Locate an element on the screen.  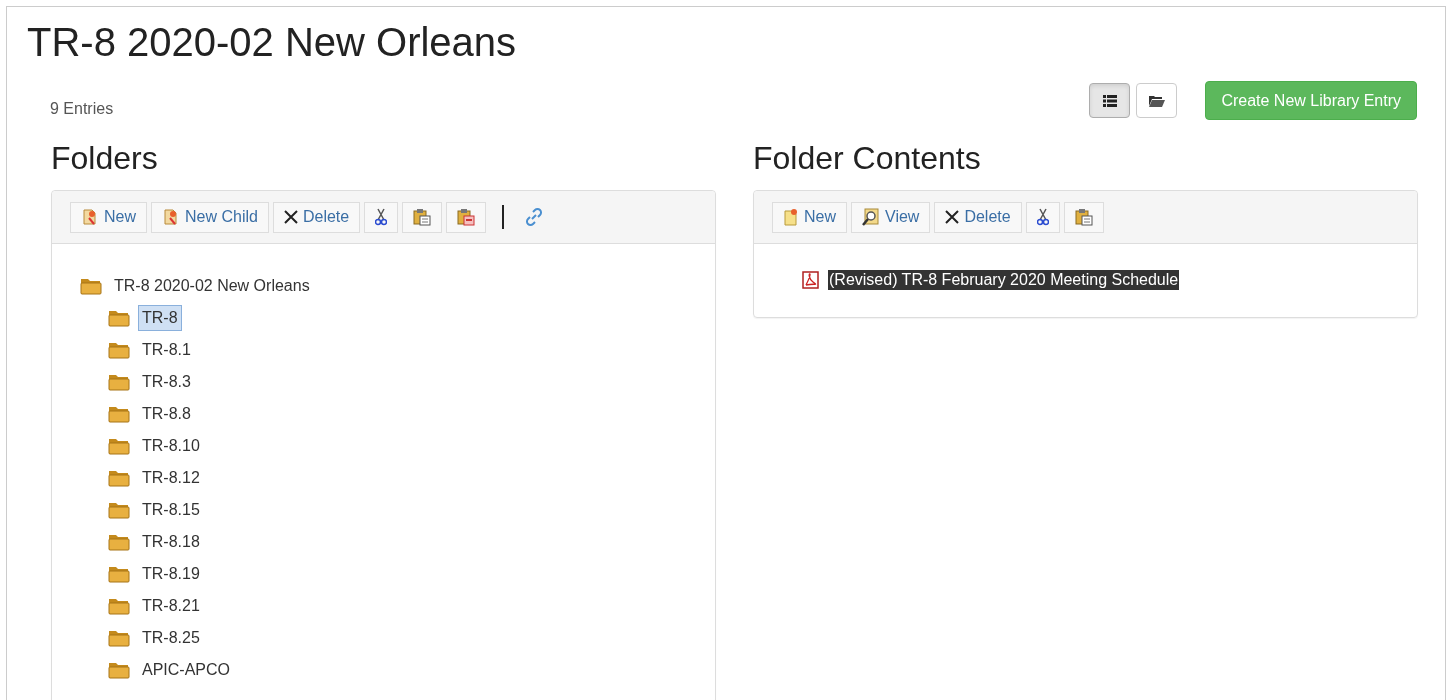
entry-count: 9 Entries is located at coordinates (82, 108).